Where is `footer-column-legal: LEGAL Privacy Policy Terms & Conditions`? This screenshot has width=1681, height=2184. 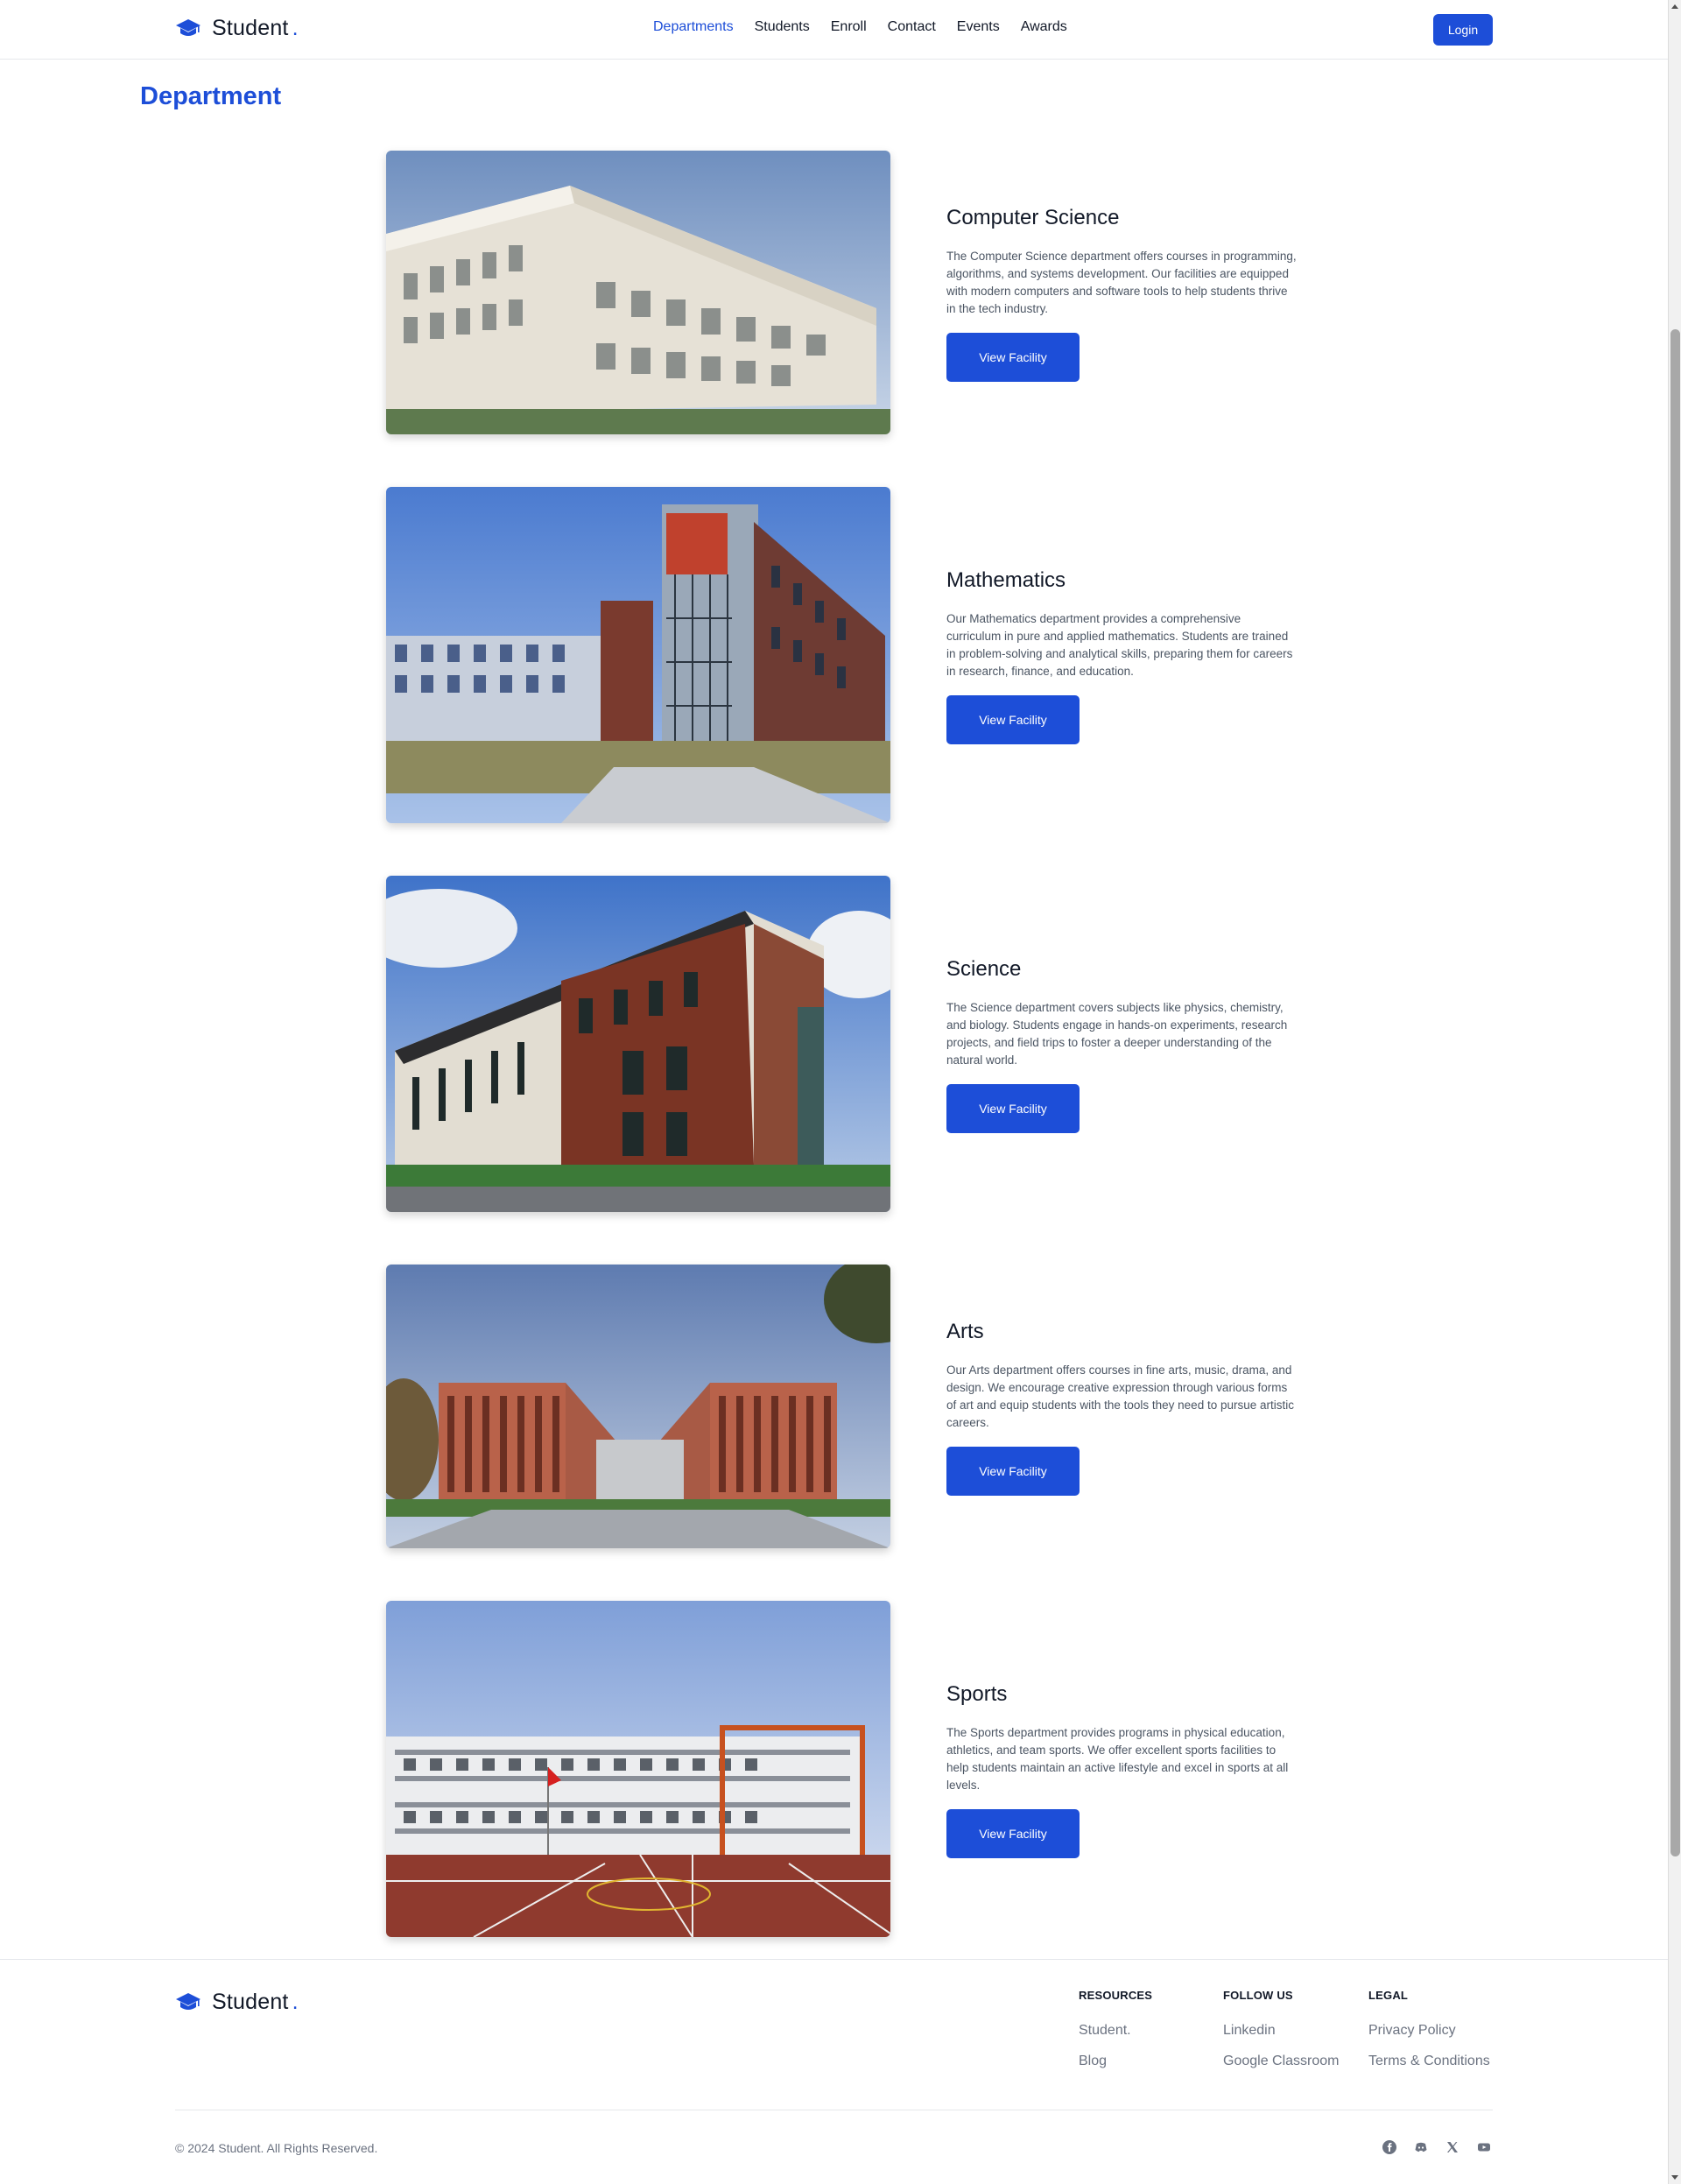 footer-column-legal: LEGAL Privacy Policy Terms & Conditions is located at coordinates (1429, 2036).